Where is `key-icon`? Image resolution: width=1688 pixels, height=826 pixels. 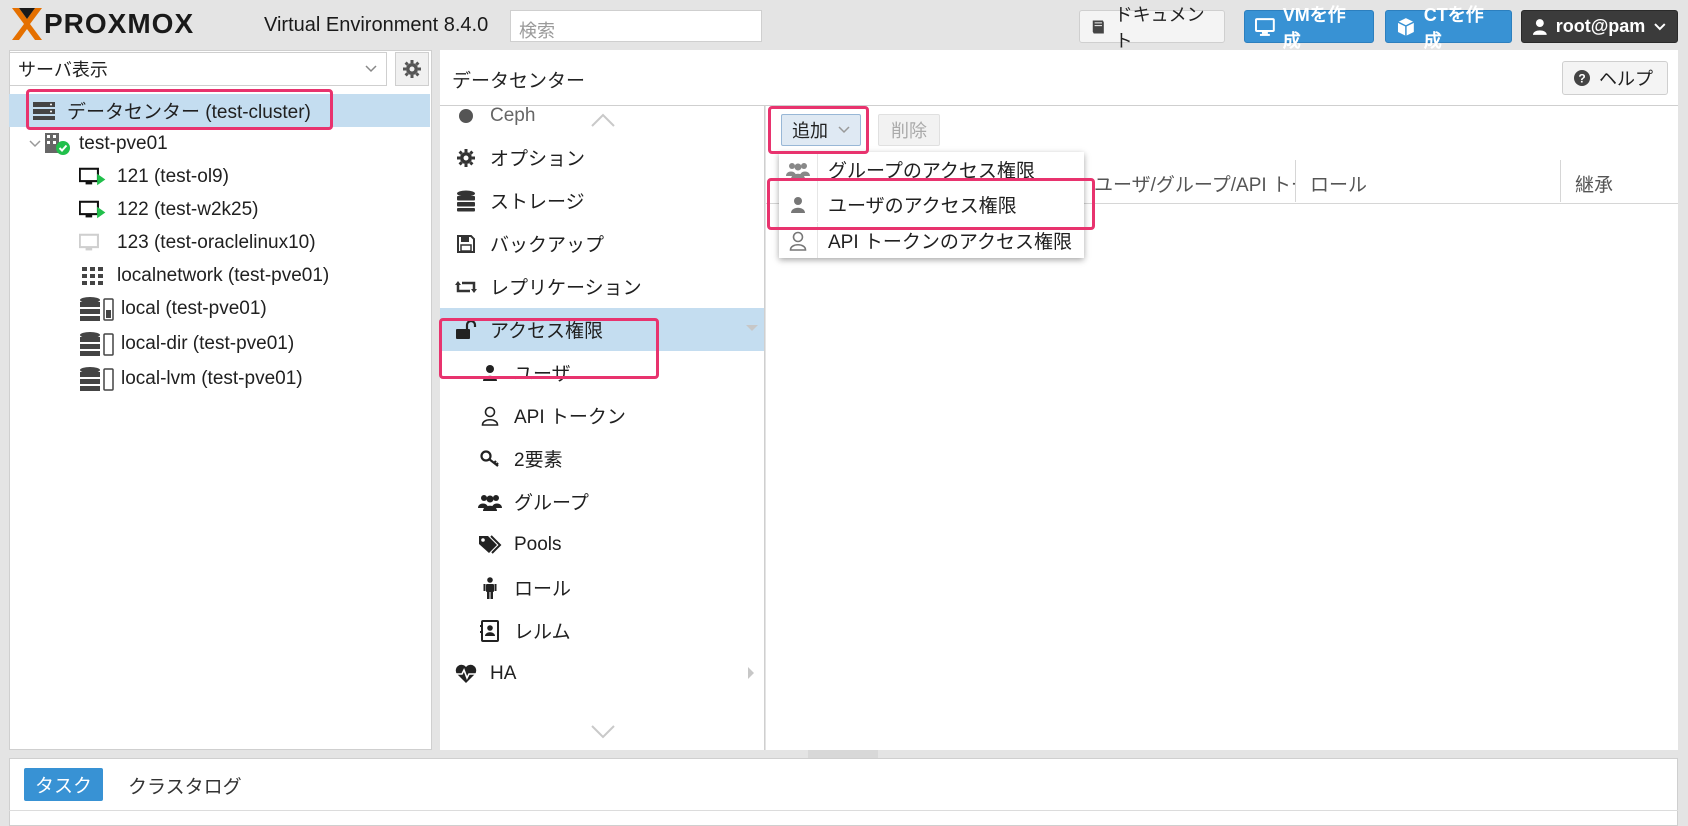
key-icon is located at coordinates (490, 458).